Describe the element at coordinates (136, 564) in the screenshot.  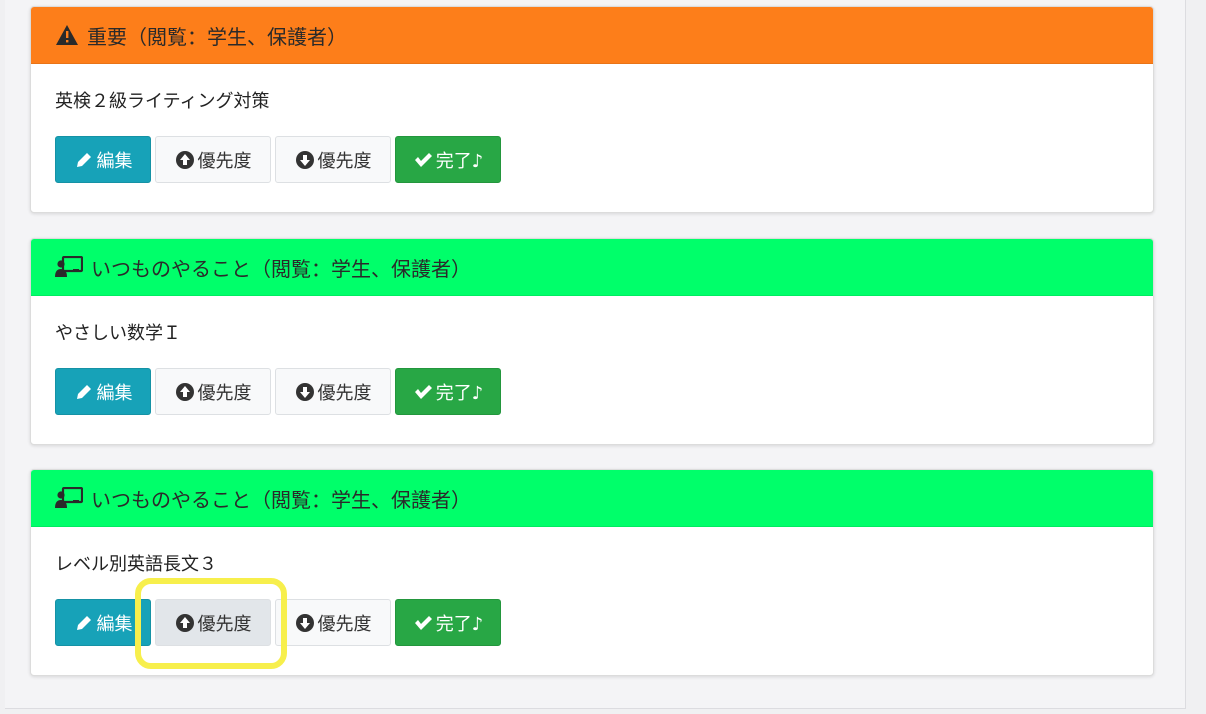
I see `task-title: レベル別英語長文３` at that location.